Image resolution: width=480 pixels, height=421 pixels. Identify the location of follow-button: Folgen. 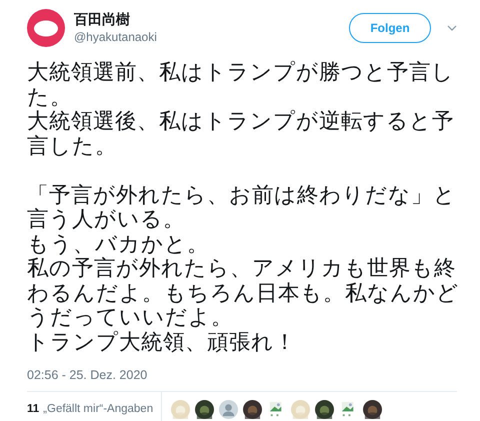
(390, 28).